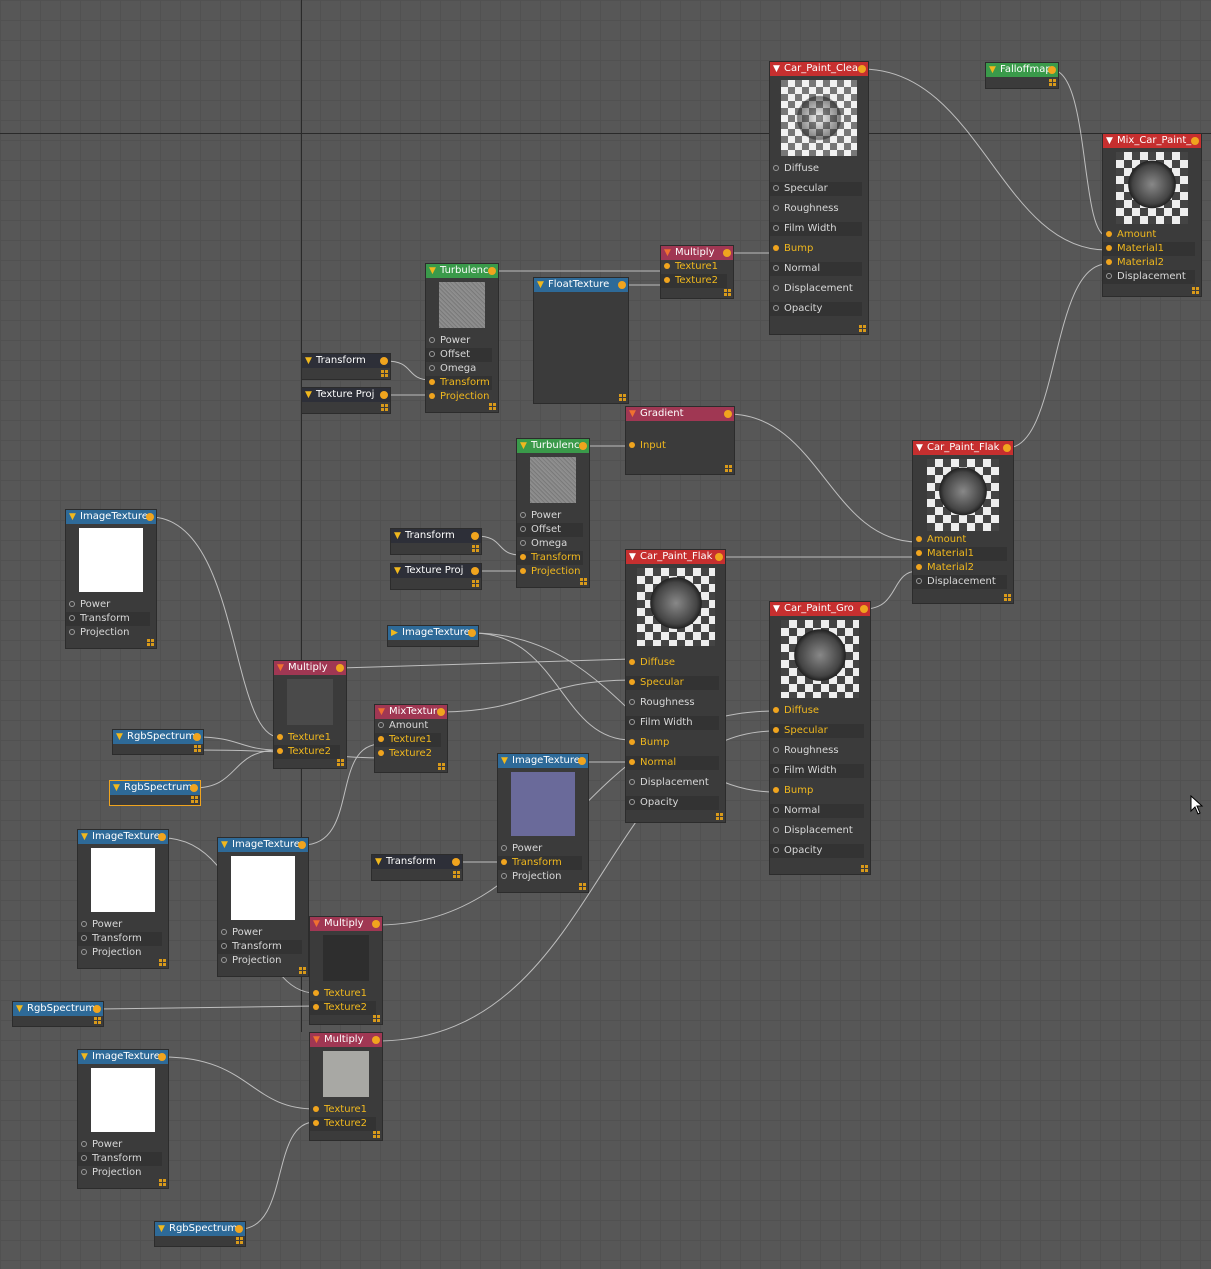 This screenshot has height=1269, width=1211. I want to click on node-falloffmap: ▼ Falloffmap, so click(1022, 75).